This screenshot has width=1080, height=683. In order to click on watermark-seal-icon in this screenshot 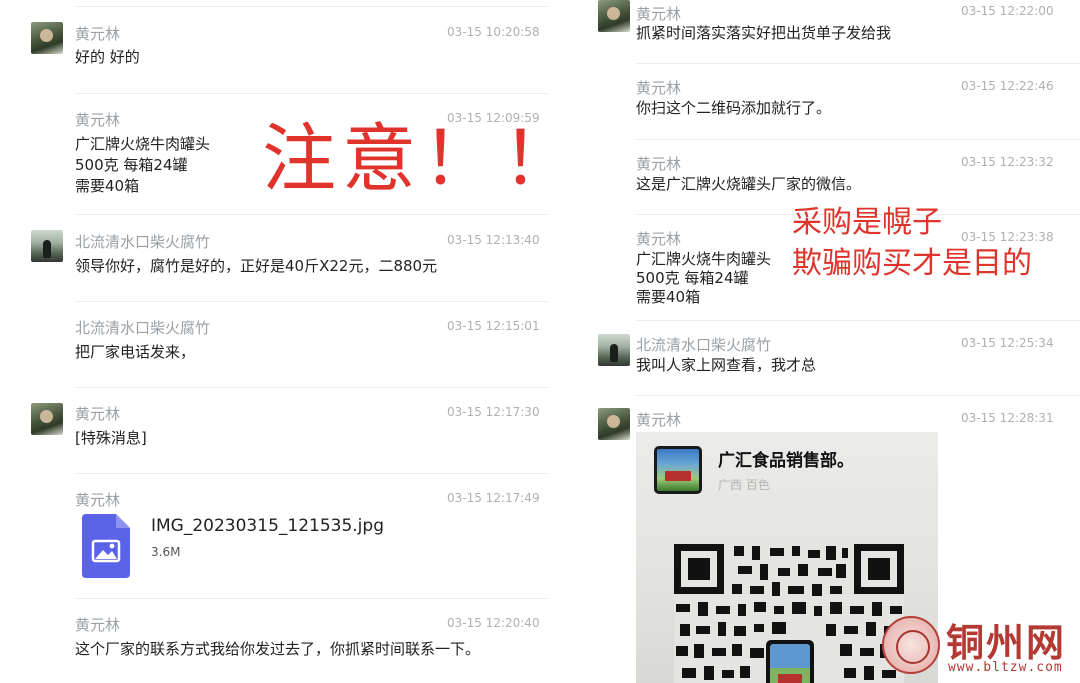, I will do `click(911, 645)`.